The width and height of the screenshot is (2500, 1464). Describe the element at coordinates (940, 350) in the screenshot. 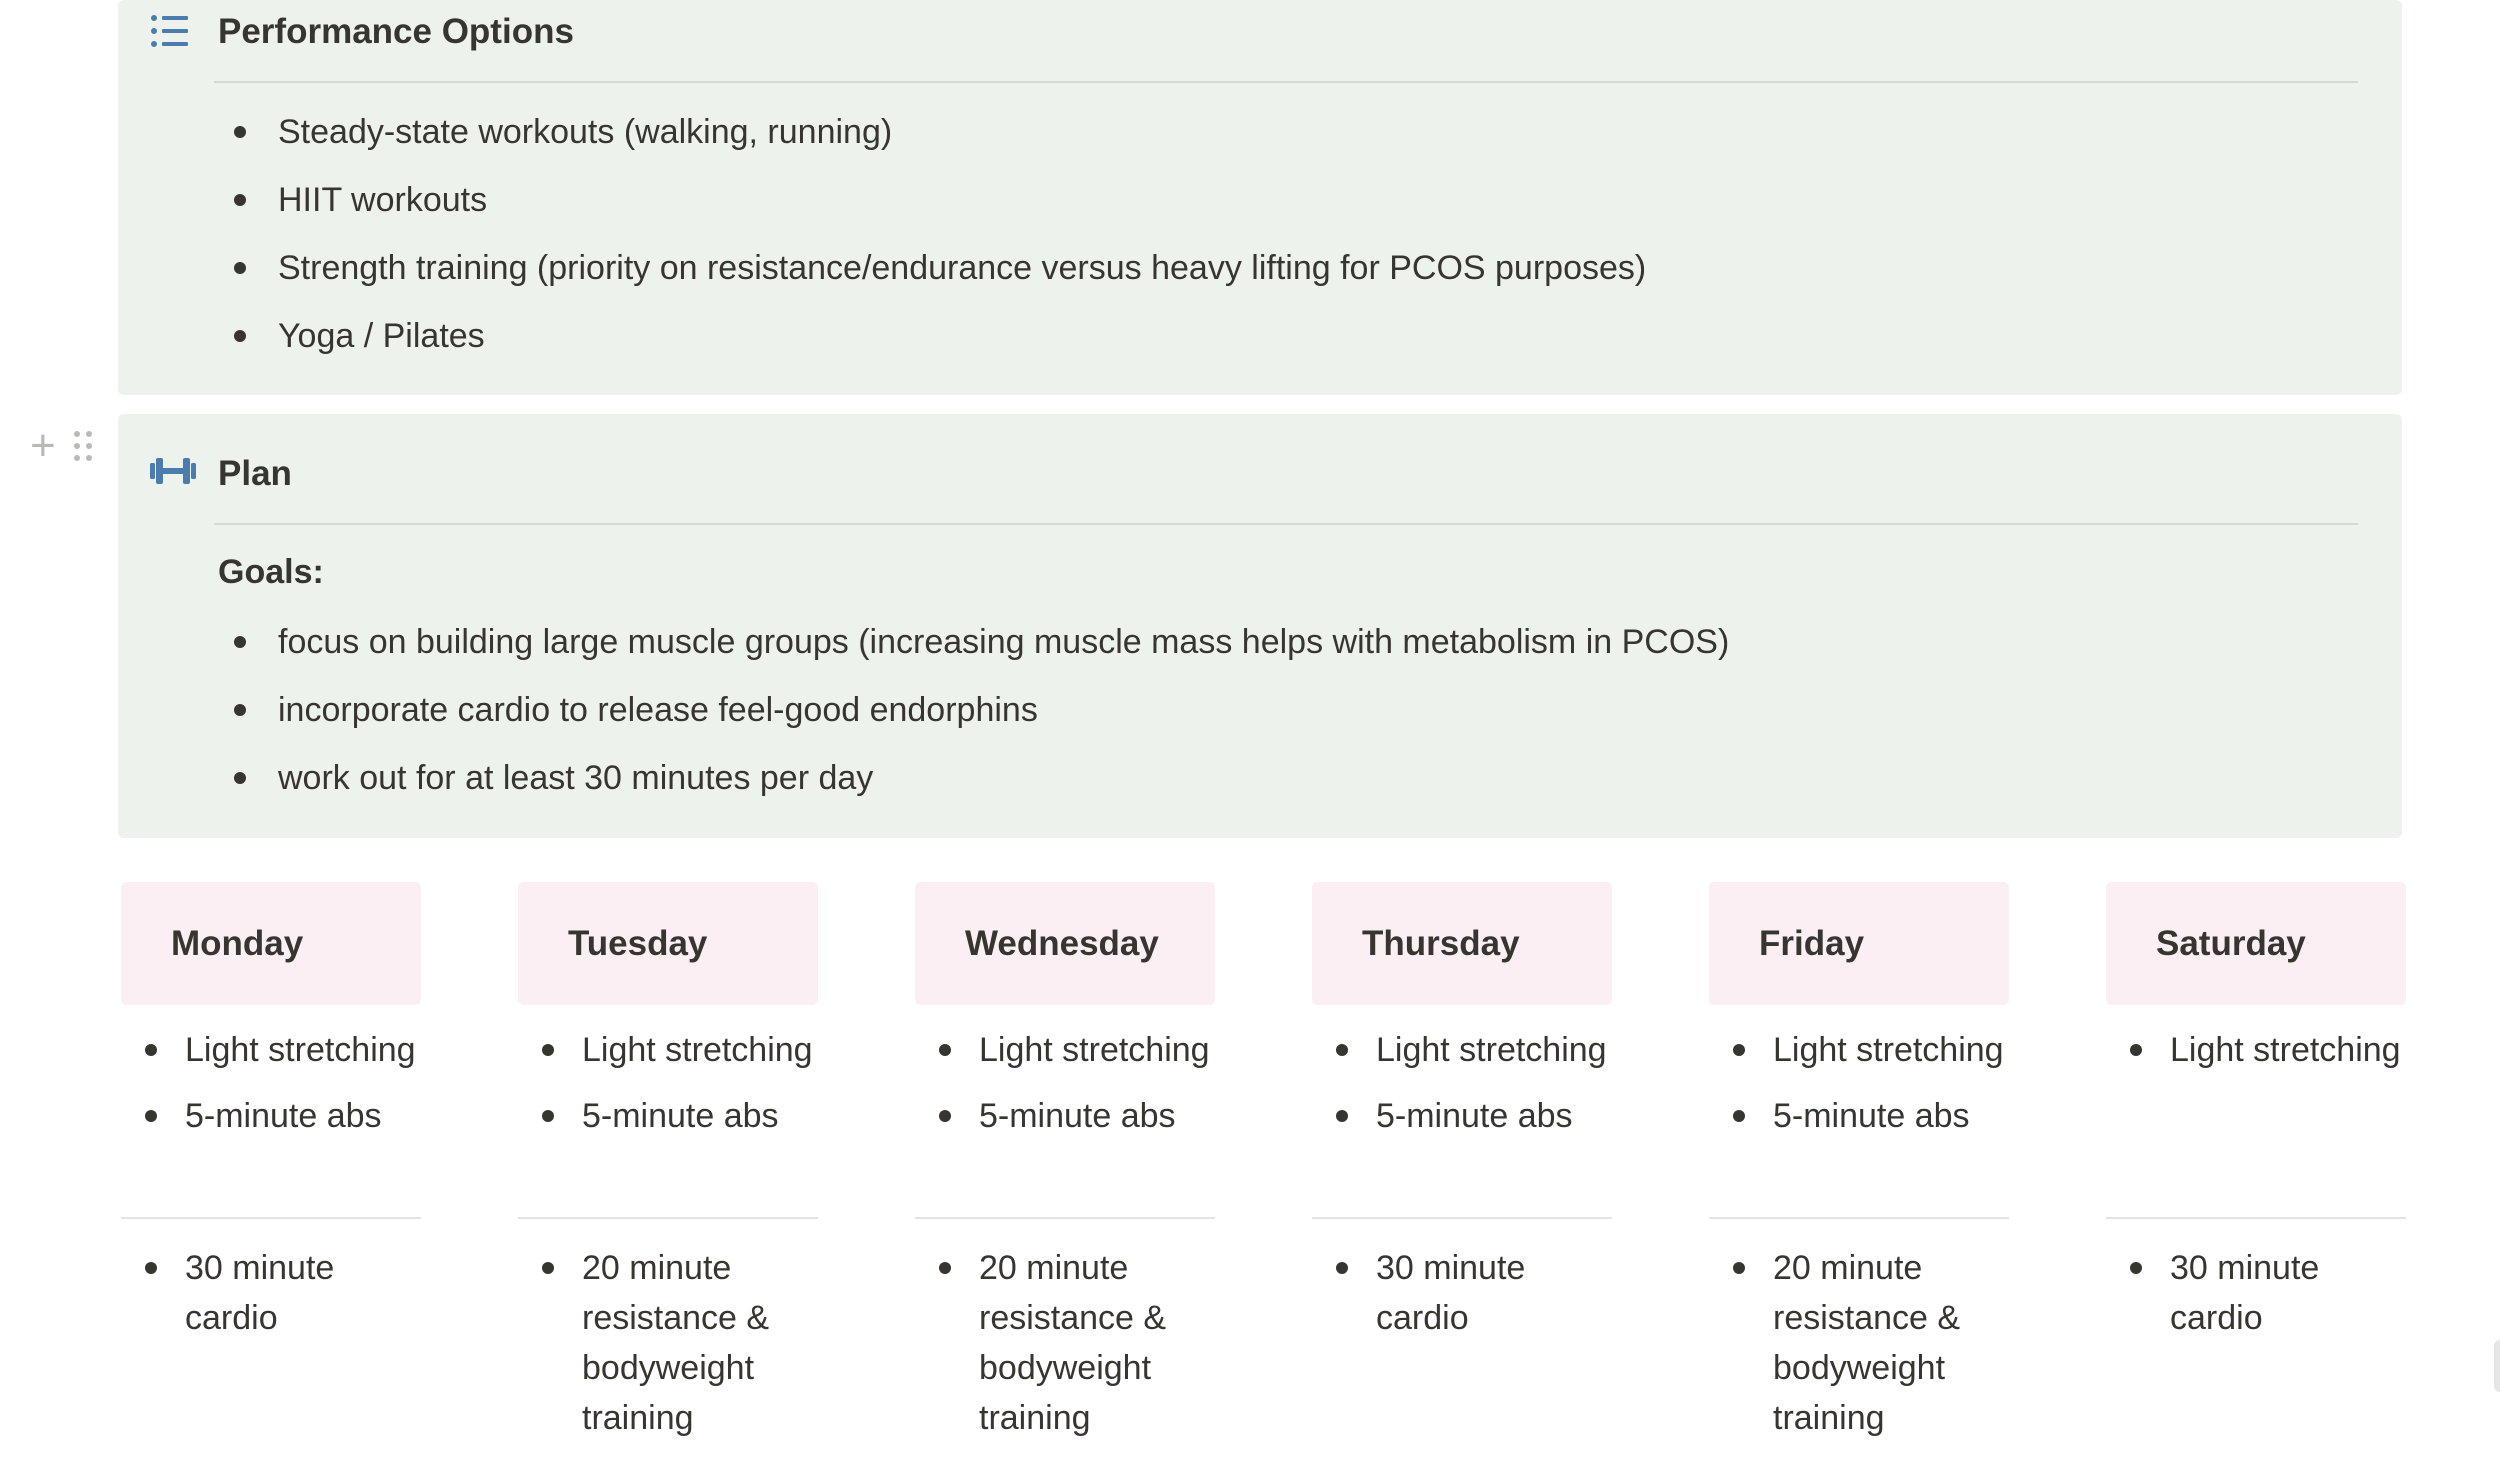

I see `list-item: Yoga / Pilates` at that location.